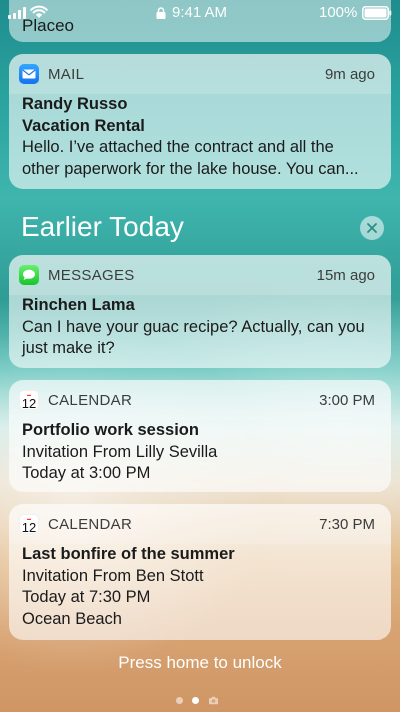  Describe the element at coordinates (200, 275) in the screenshot. I see `notification-header: MESSAGES 15m ago` at that location.